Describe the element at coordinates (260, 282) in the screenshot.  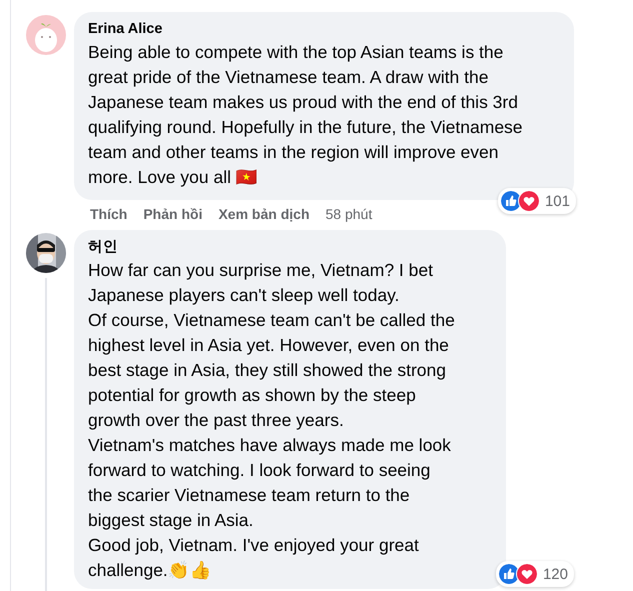
I see `comment-text: How far can you surprise me, Vietnam? I bet Japanese players can't sleep well today.` at that location.